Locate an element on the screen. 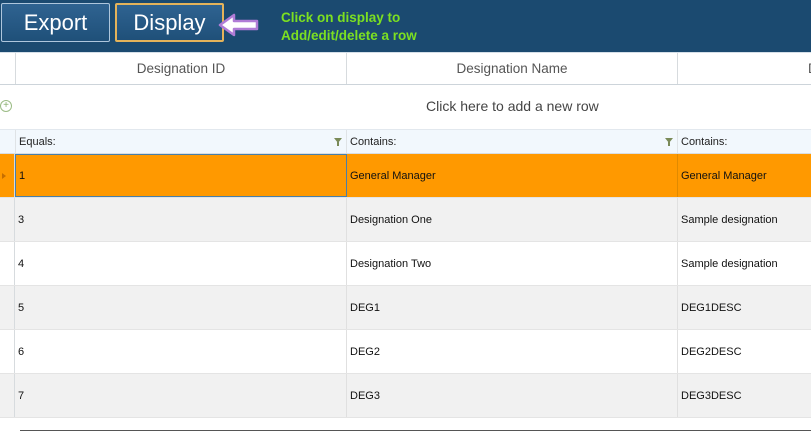 This screenshot has width=811, height=433. filter-row: Equals: Contains: Contains: is located at coordinates (405, 141).